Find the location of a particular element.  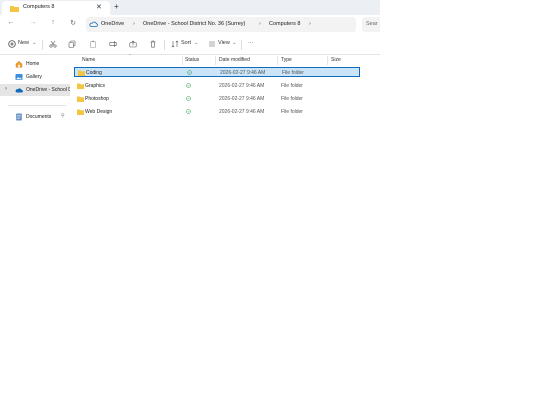

table-row: Photoshop 2026-02-27 9:46 AM File folder is located at coordinates (217, 99).